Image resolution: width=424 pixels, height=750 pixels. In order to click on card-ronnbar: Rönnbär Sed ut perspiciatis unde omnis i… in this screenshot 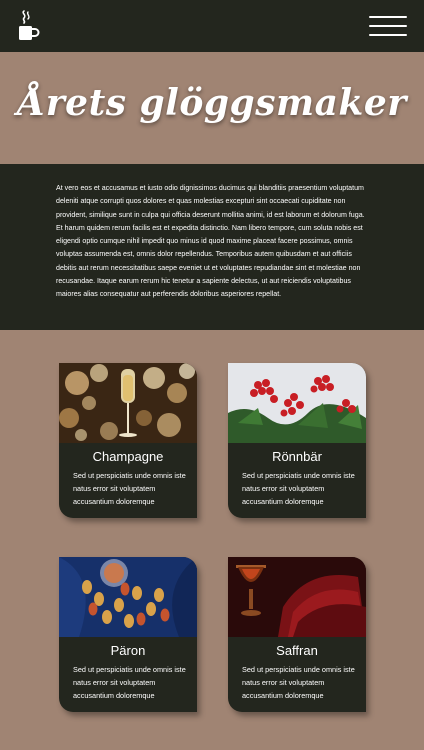, I will do `click(297, 440)`.